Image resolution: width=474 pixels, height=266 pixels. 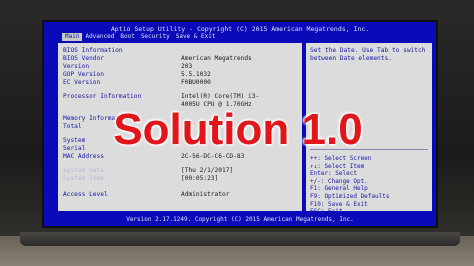 What do you see at coordinates (326, 212) in the screenshot?
I see `key-hint: ESC: Exit` at bounding box center [326, 212].